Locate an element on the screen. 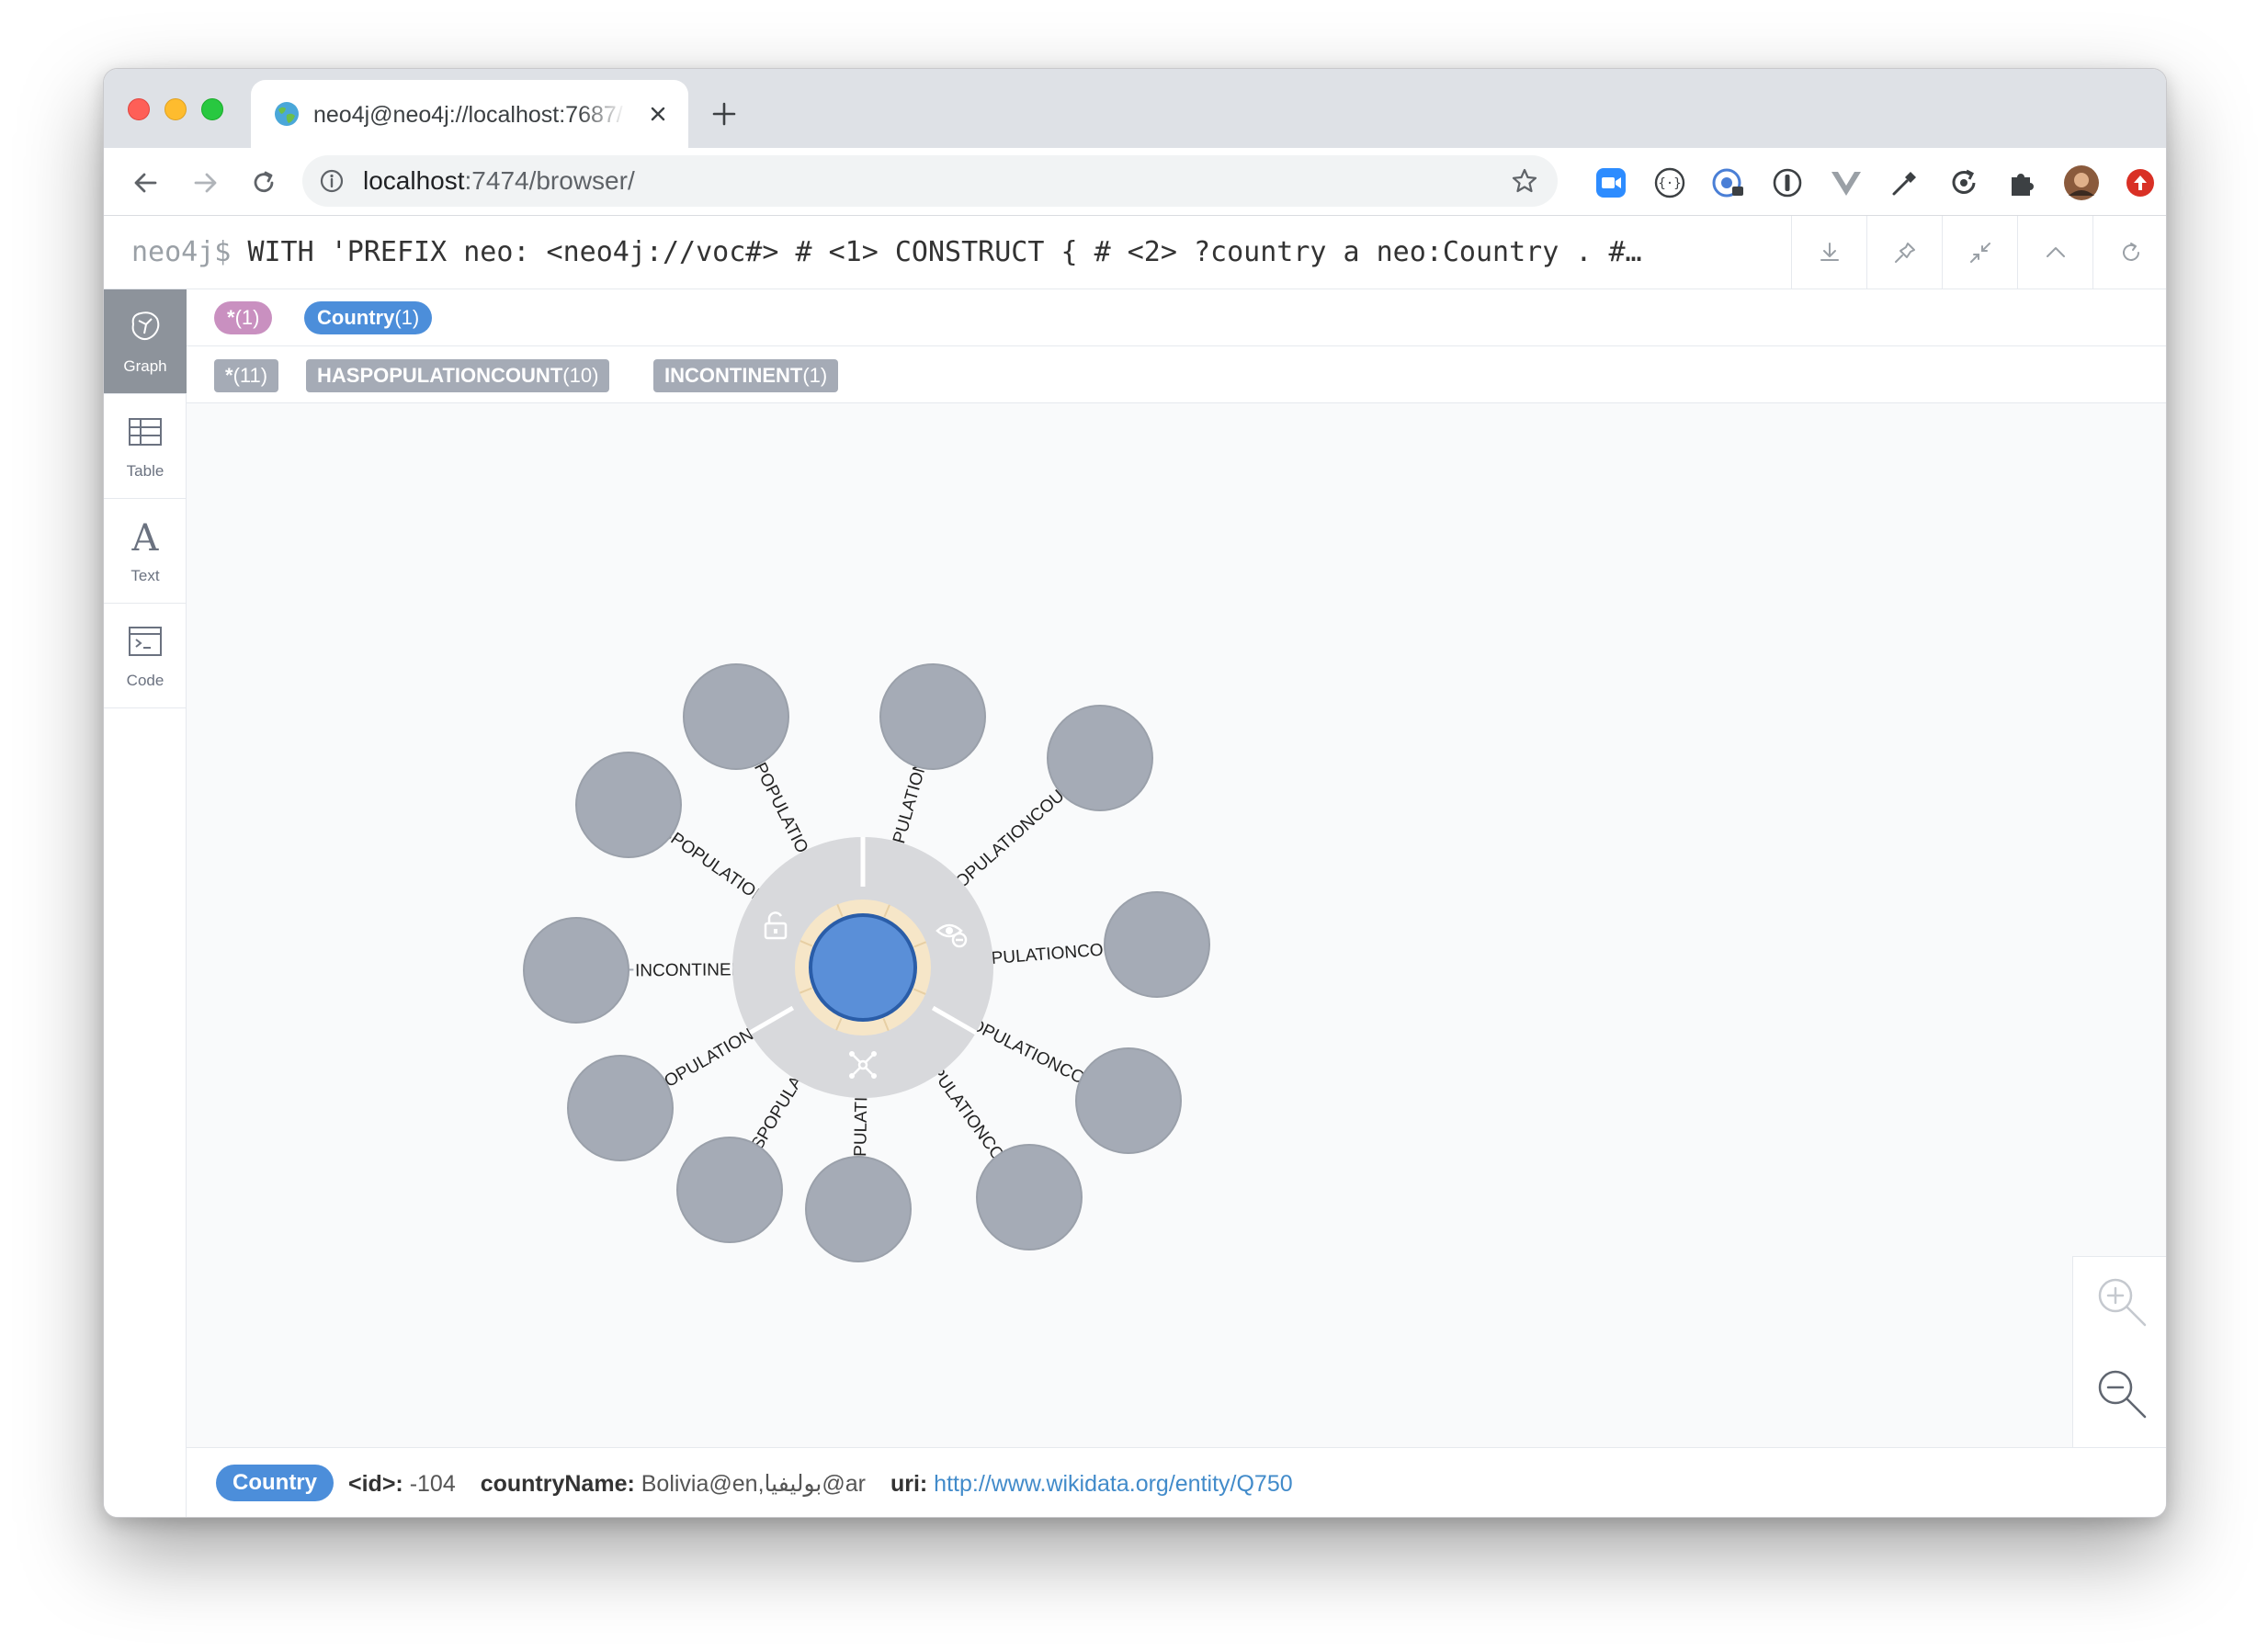 This screenshot has width=2268, height=1652. zoom-out-icon is located at coordinates (2121, 1392).